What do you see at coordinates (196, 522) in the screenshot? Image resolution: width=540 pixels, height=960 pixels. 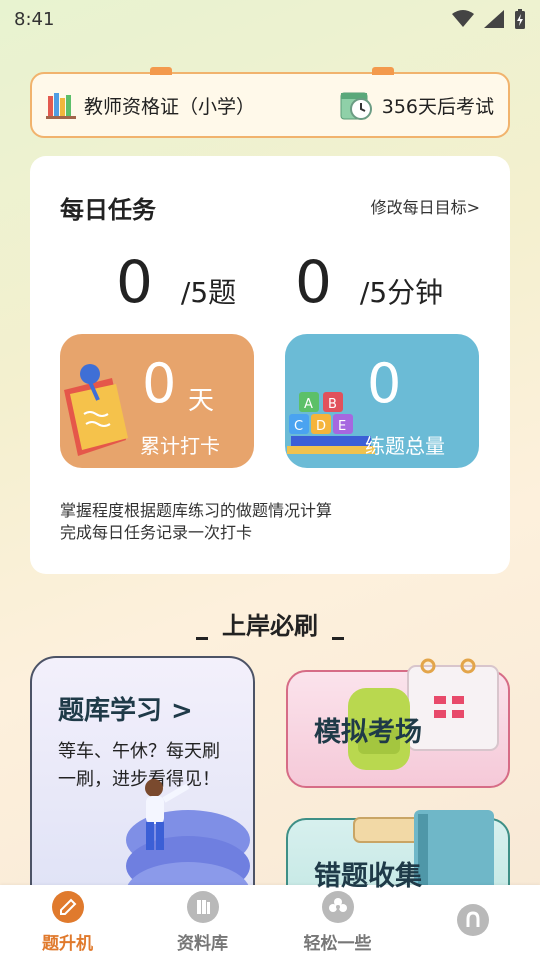 I see `task-note: 掌握程度根据题库练习的做题情况计算 完成每日任务记录一次打卡` at bounding box center [196, 522].